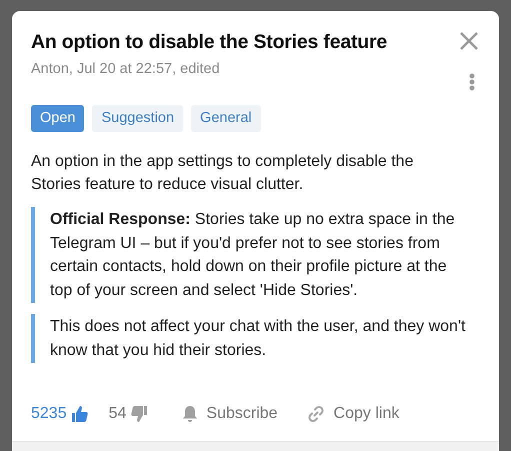 This screenshot has width=511, height=451. I want to click on response-quote: This does not affect your chat with the user, and they won't know that you hid their stories., so click(249, 338).